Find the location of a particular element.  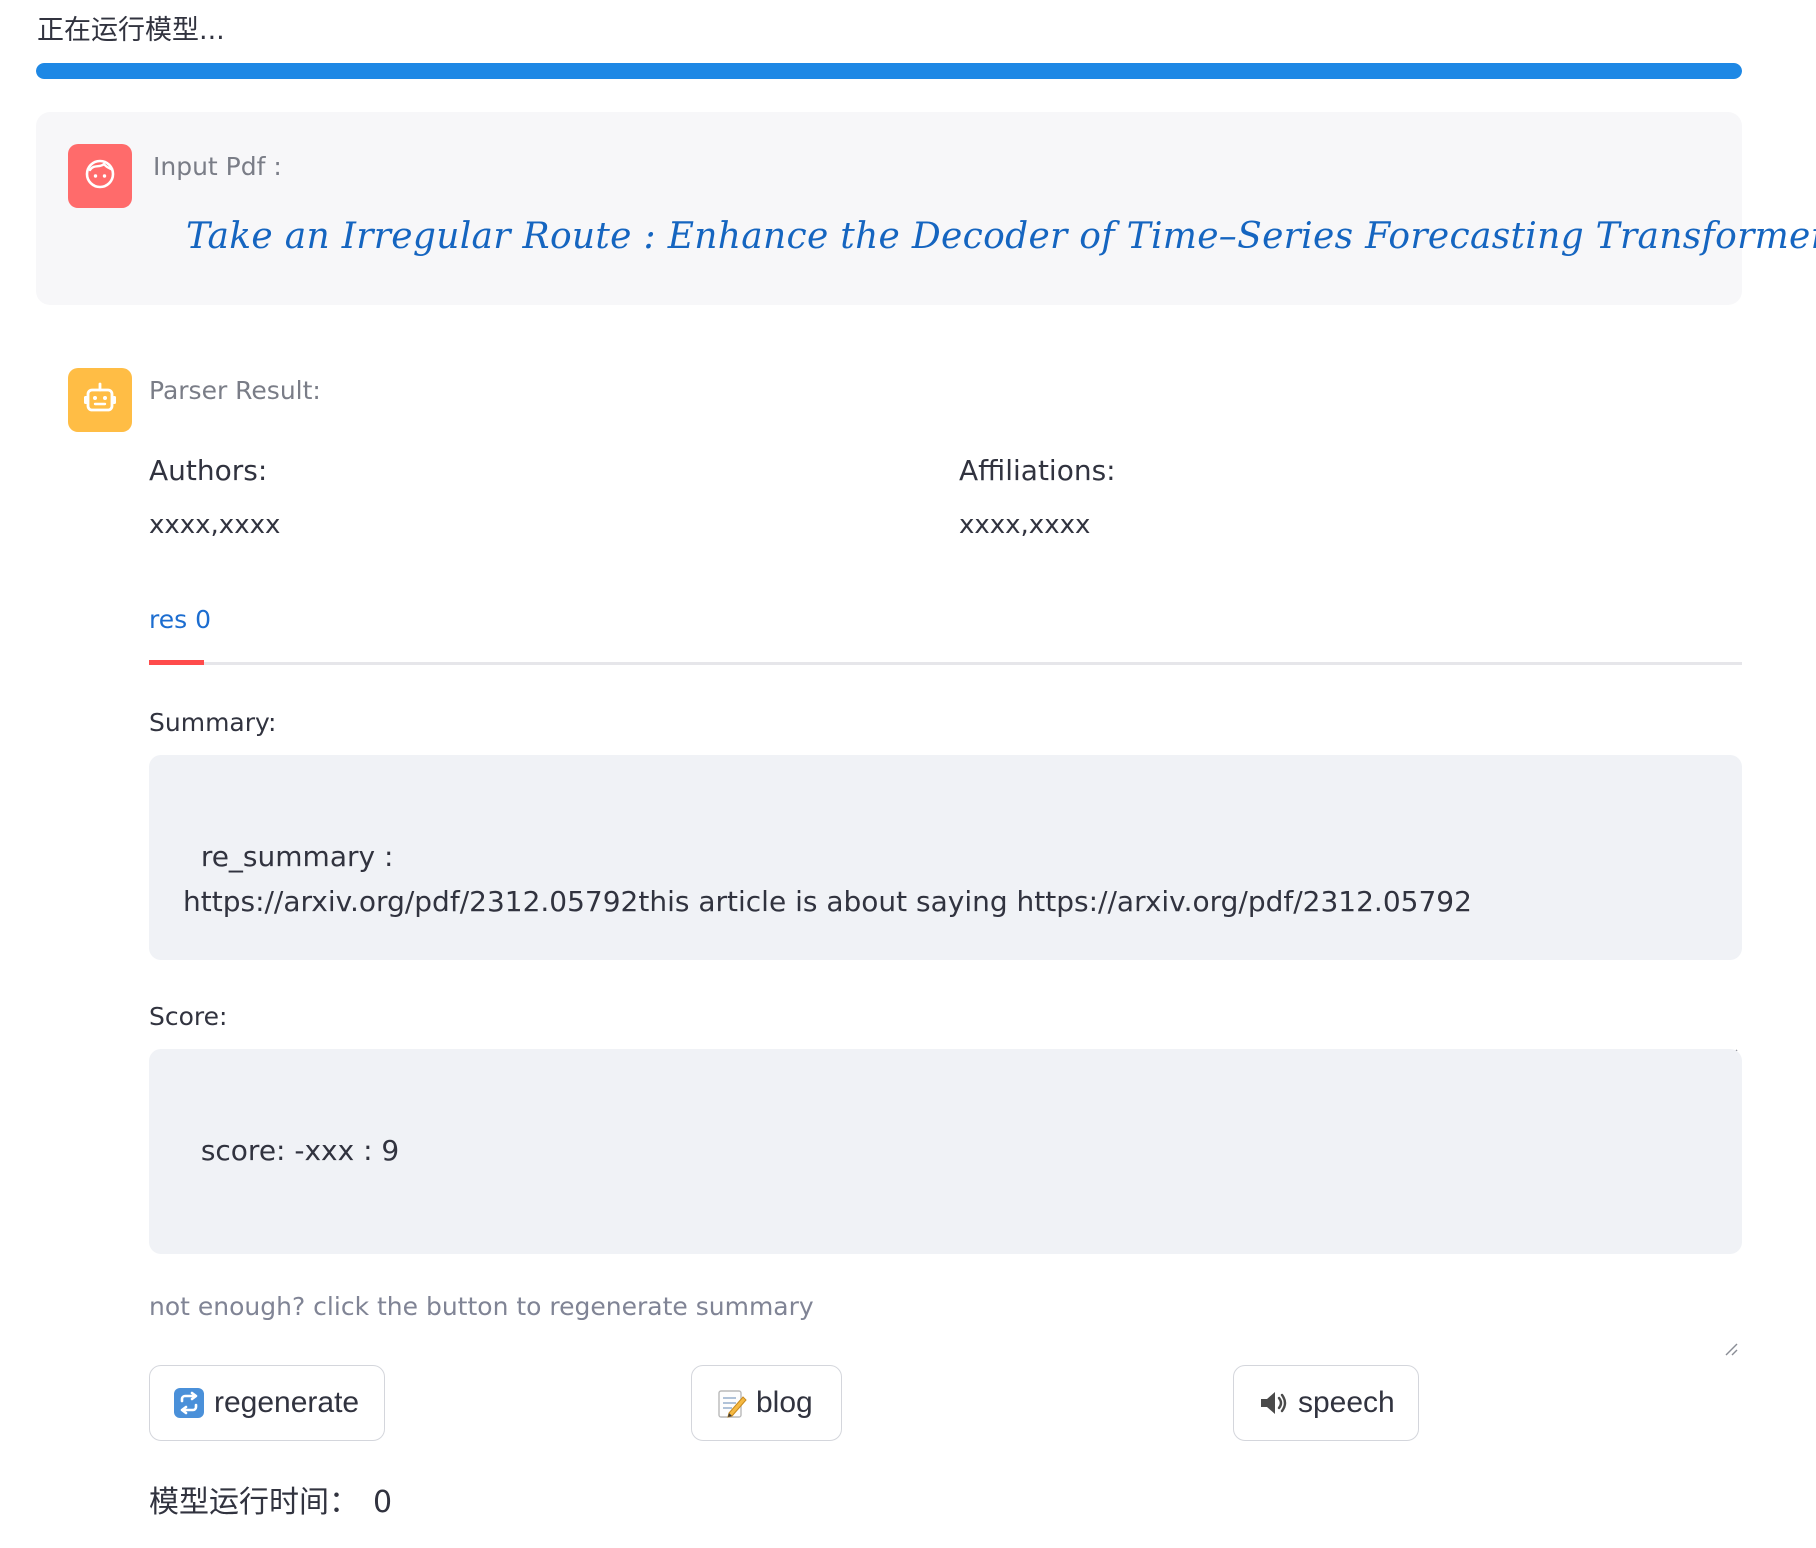

authors-value: xxxx,xxxx is located at coordinates (215, 525).